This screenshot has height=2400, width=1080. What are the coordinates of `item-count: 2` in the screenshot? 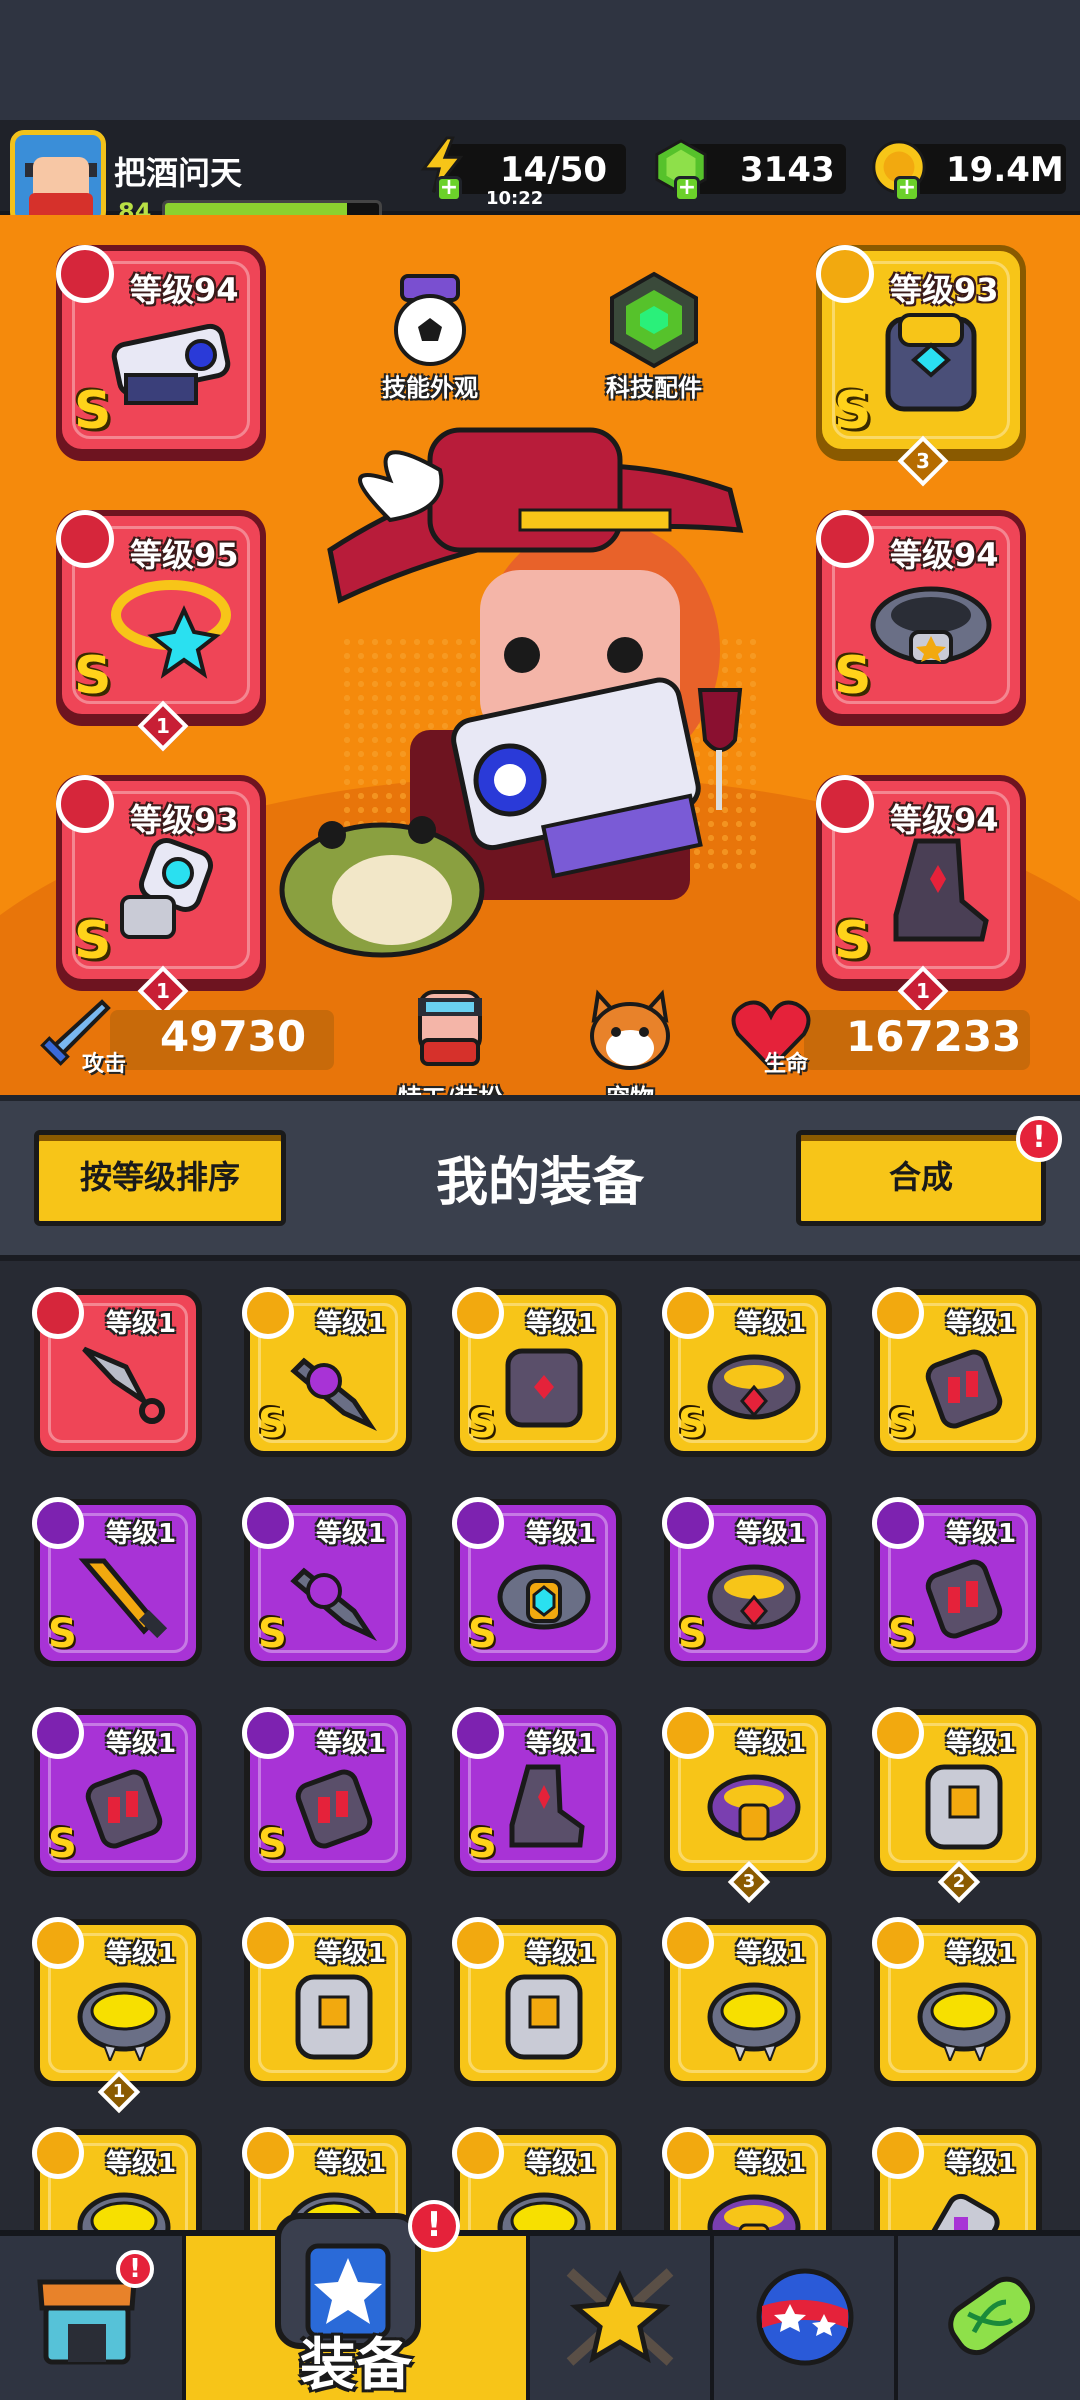 It's located at (959, 1882).